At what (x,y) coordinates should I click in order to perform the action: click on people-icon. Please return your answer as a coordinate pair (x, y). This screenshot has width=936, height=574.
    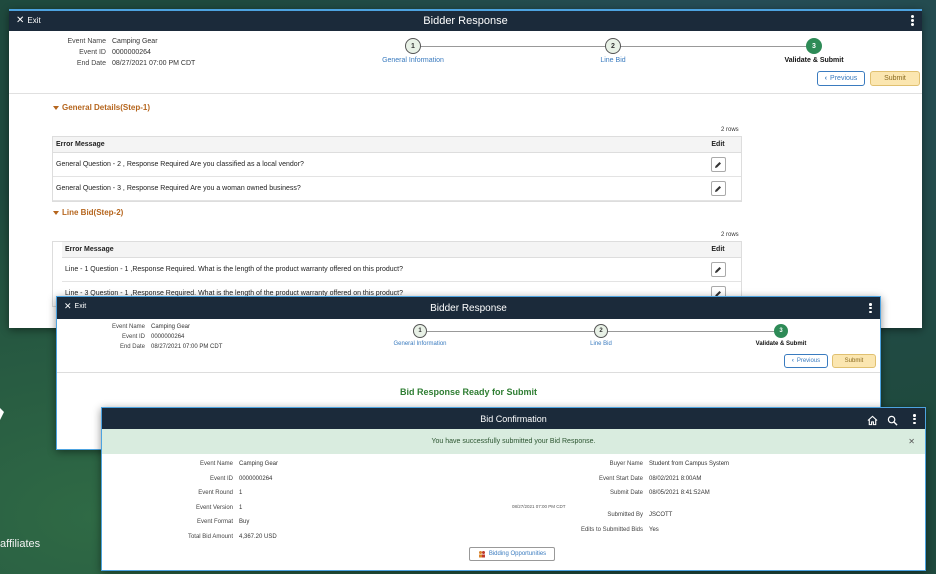
    Looking at the image, I should click on (481, 554).